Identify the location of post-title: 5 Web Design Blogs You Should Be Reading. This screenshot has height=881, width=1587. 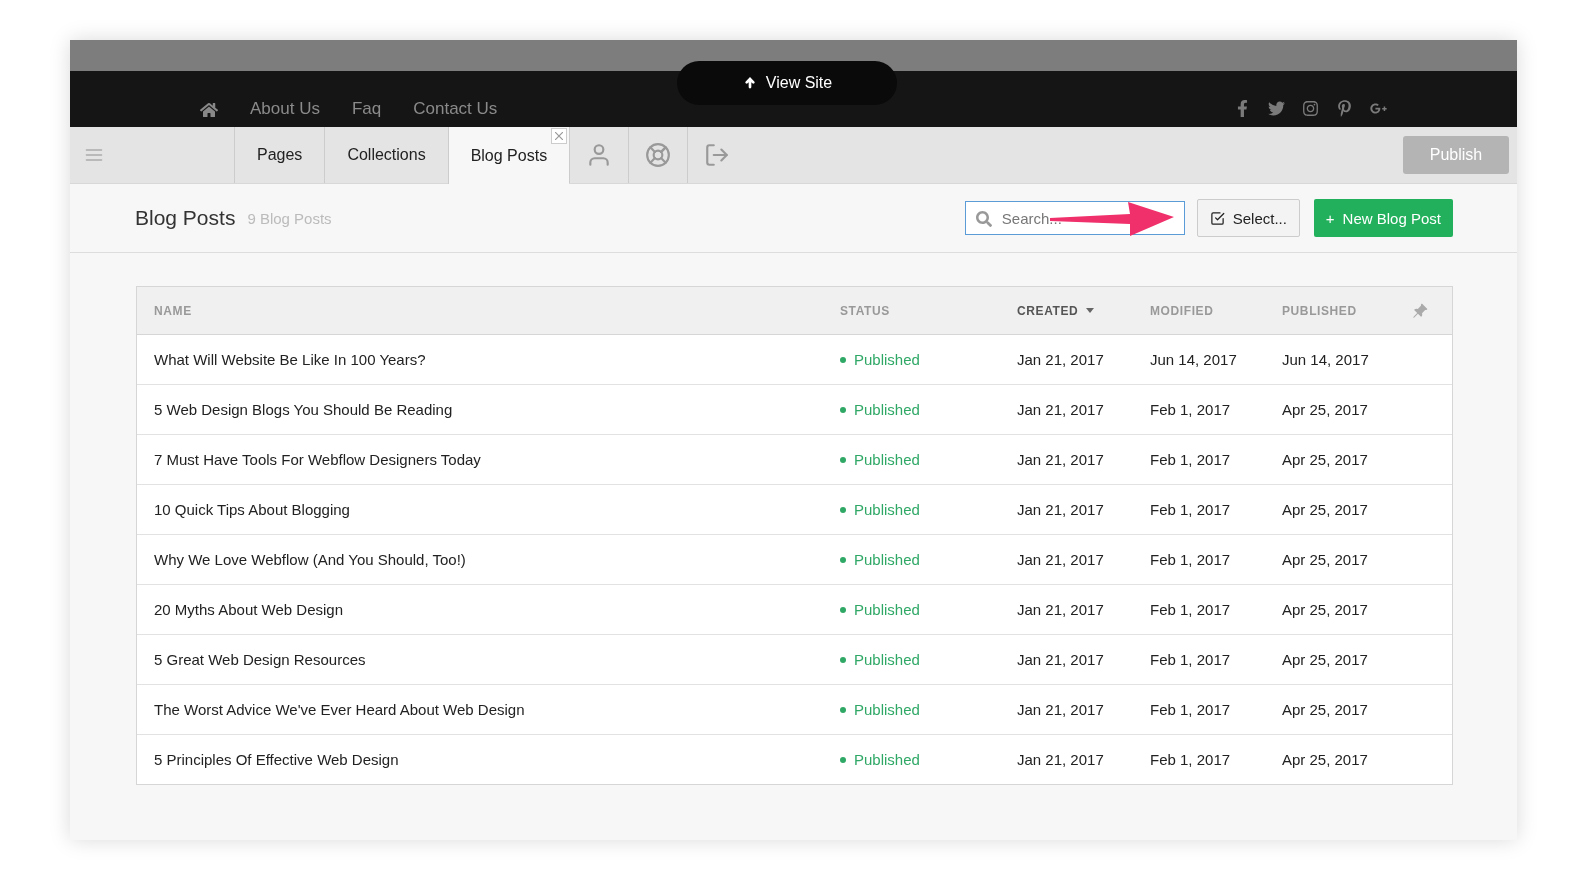
(497, 409).